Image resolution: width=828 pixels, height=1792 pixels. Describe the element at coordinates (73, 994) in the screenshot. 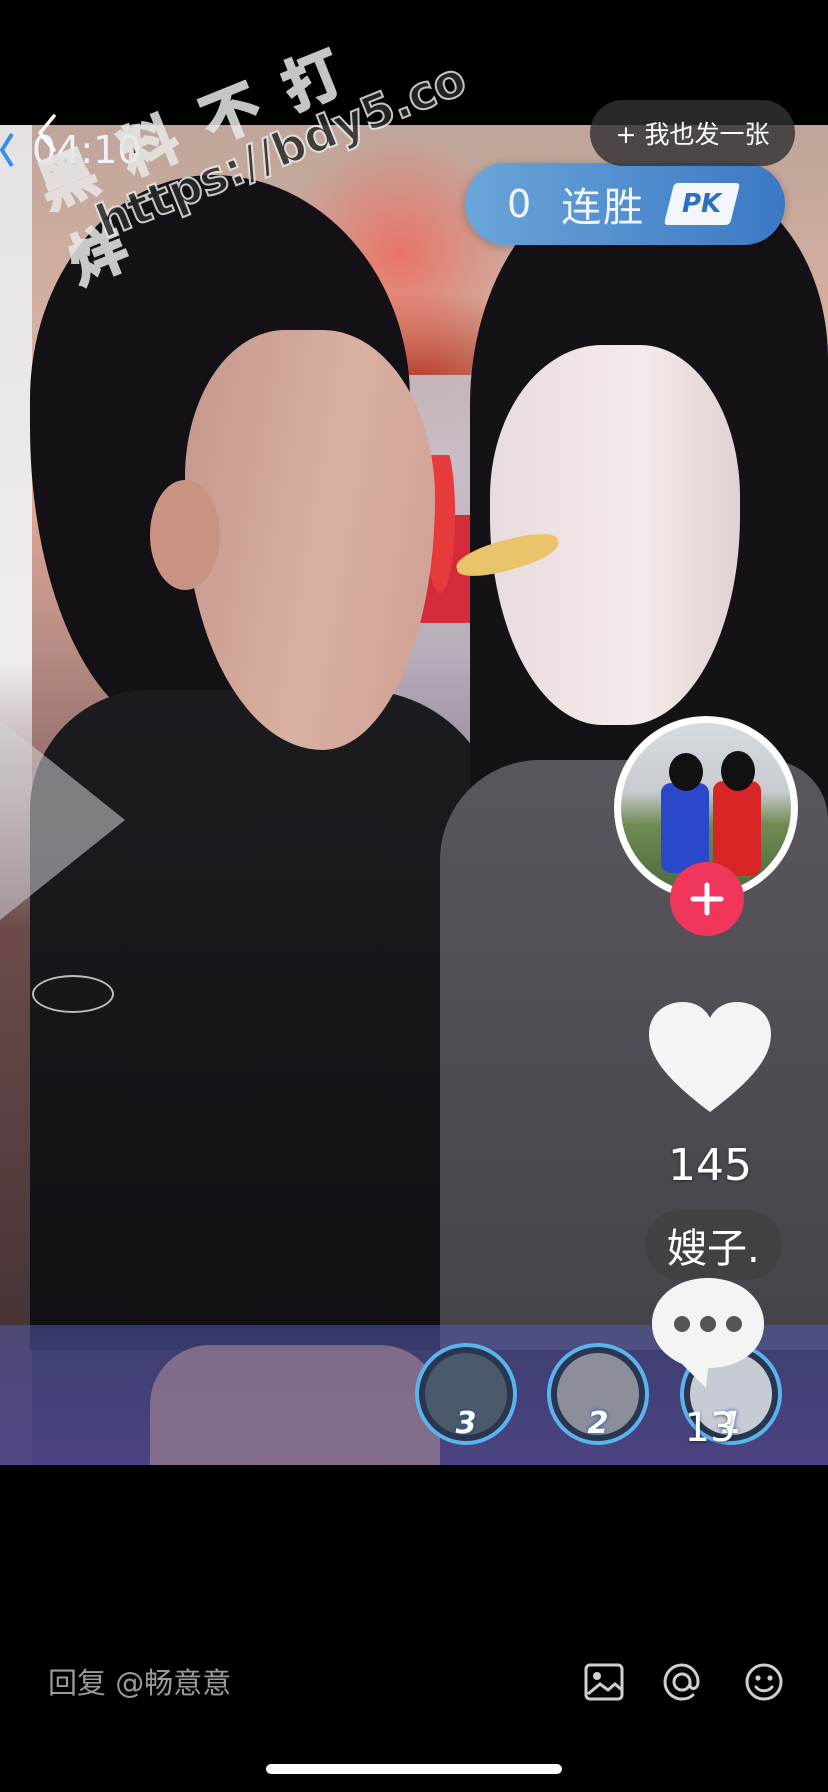

I see `photo-jacket-logo` at that location.